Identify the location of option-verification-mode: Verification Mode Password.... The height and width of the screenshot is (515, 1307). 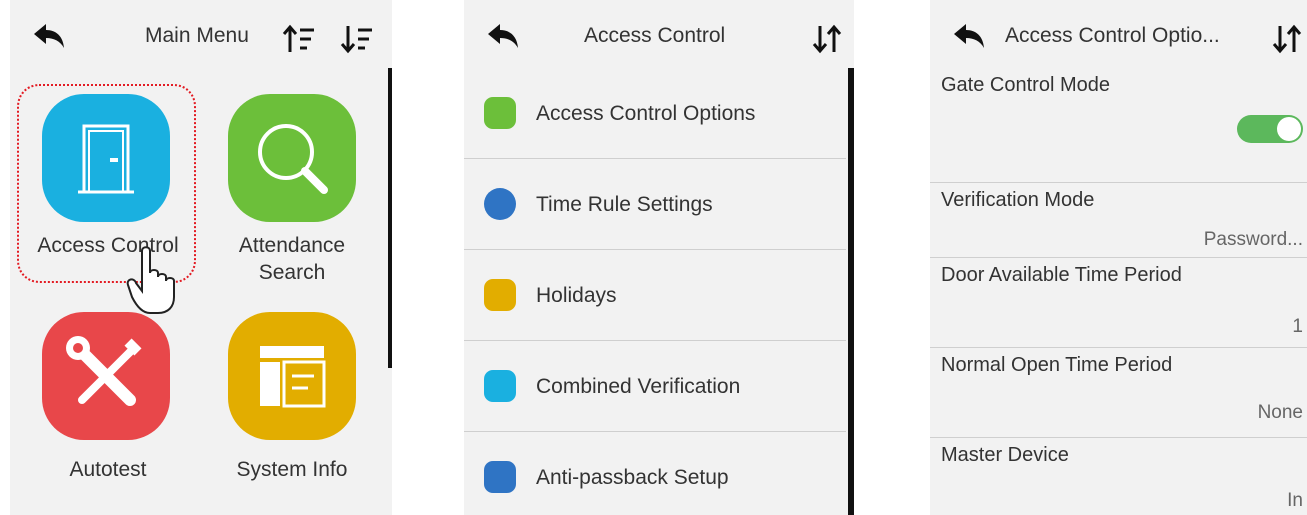
(1118, 220).